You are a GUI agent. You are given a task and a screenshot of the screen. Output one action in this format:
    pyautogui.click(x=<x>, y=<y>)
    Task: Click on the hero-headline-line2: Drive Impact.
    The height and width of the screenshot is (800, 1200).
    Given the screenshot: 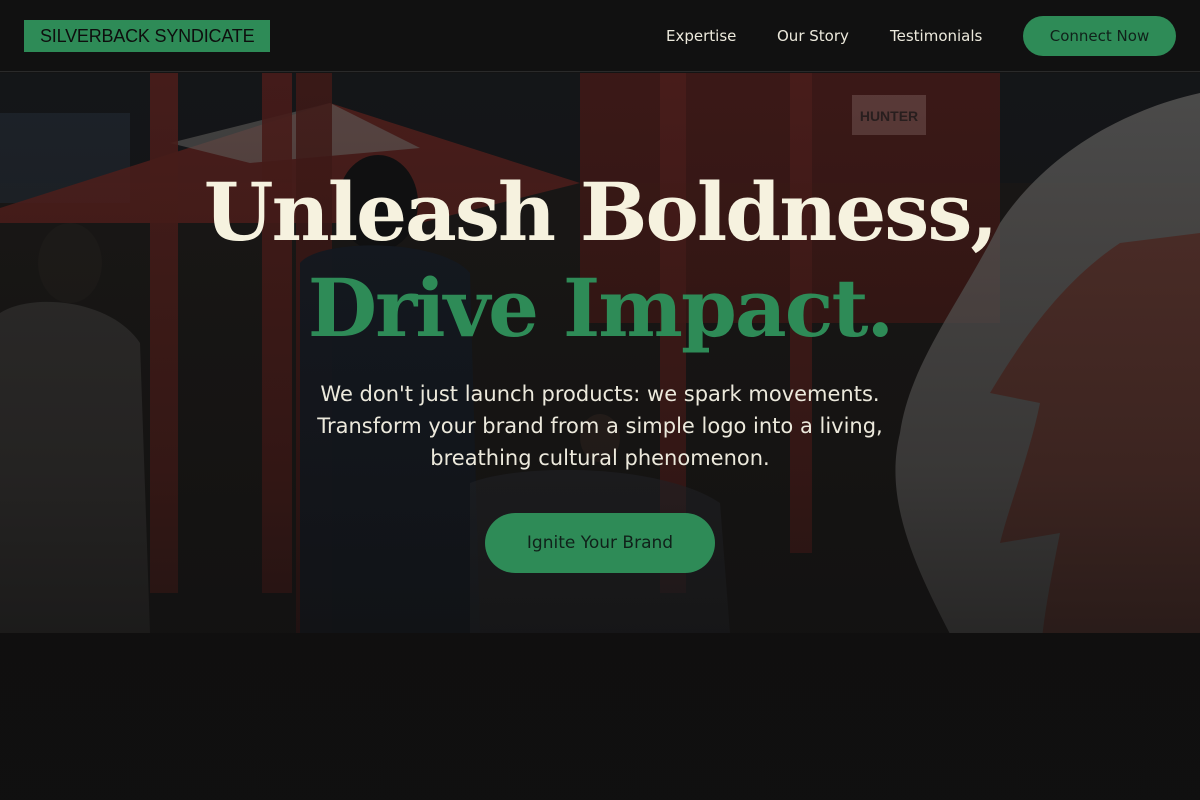 What is the action you would take?
    pyautogui.click(x=601, y=308)
    